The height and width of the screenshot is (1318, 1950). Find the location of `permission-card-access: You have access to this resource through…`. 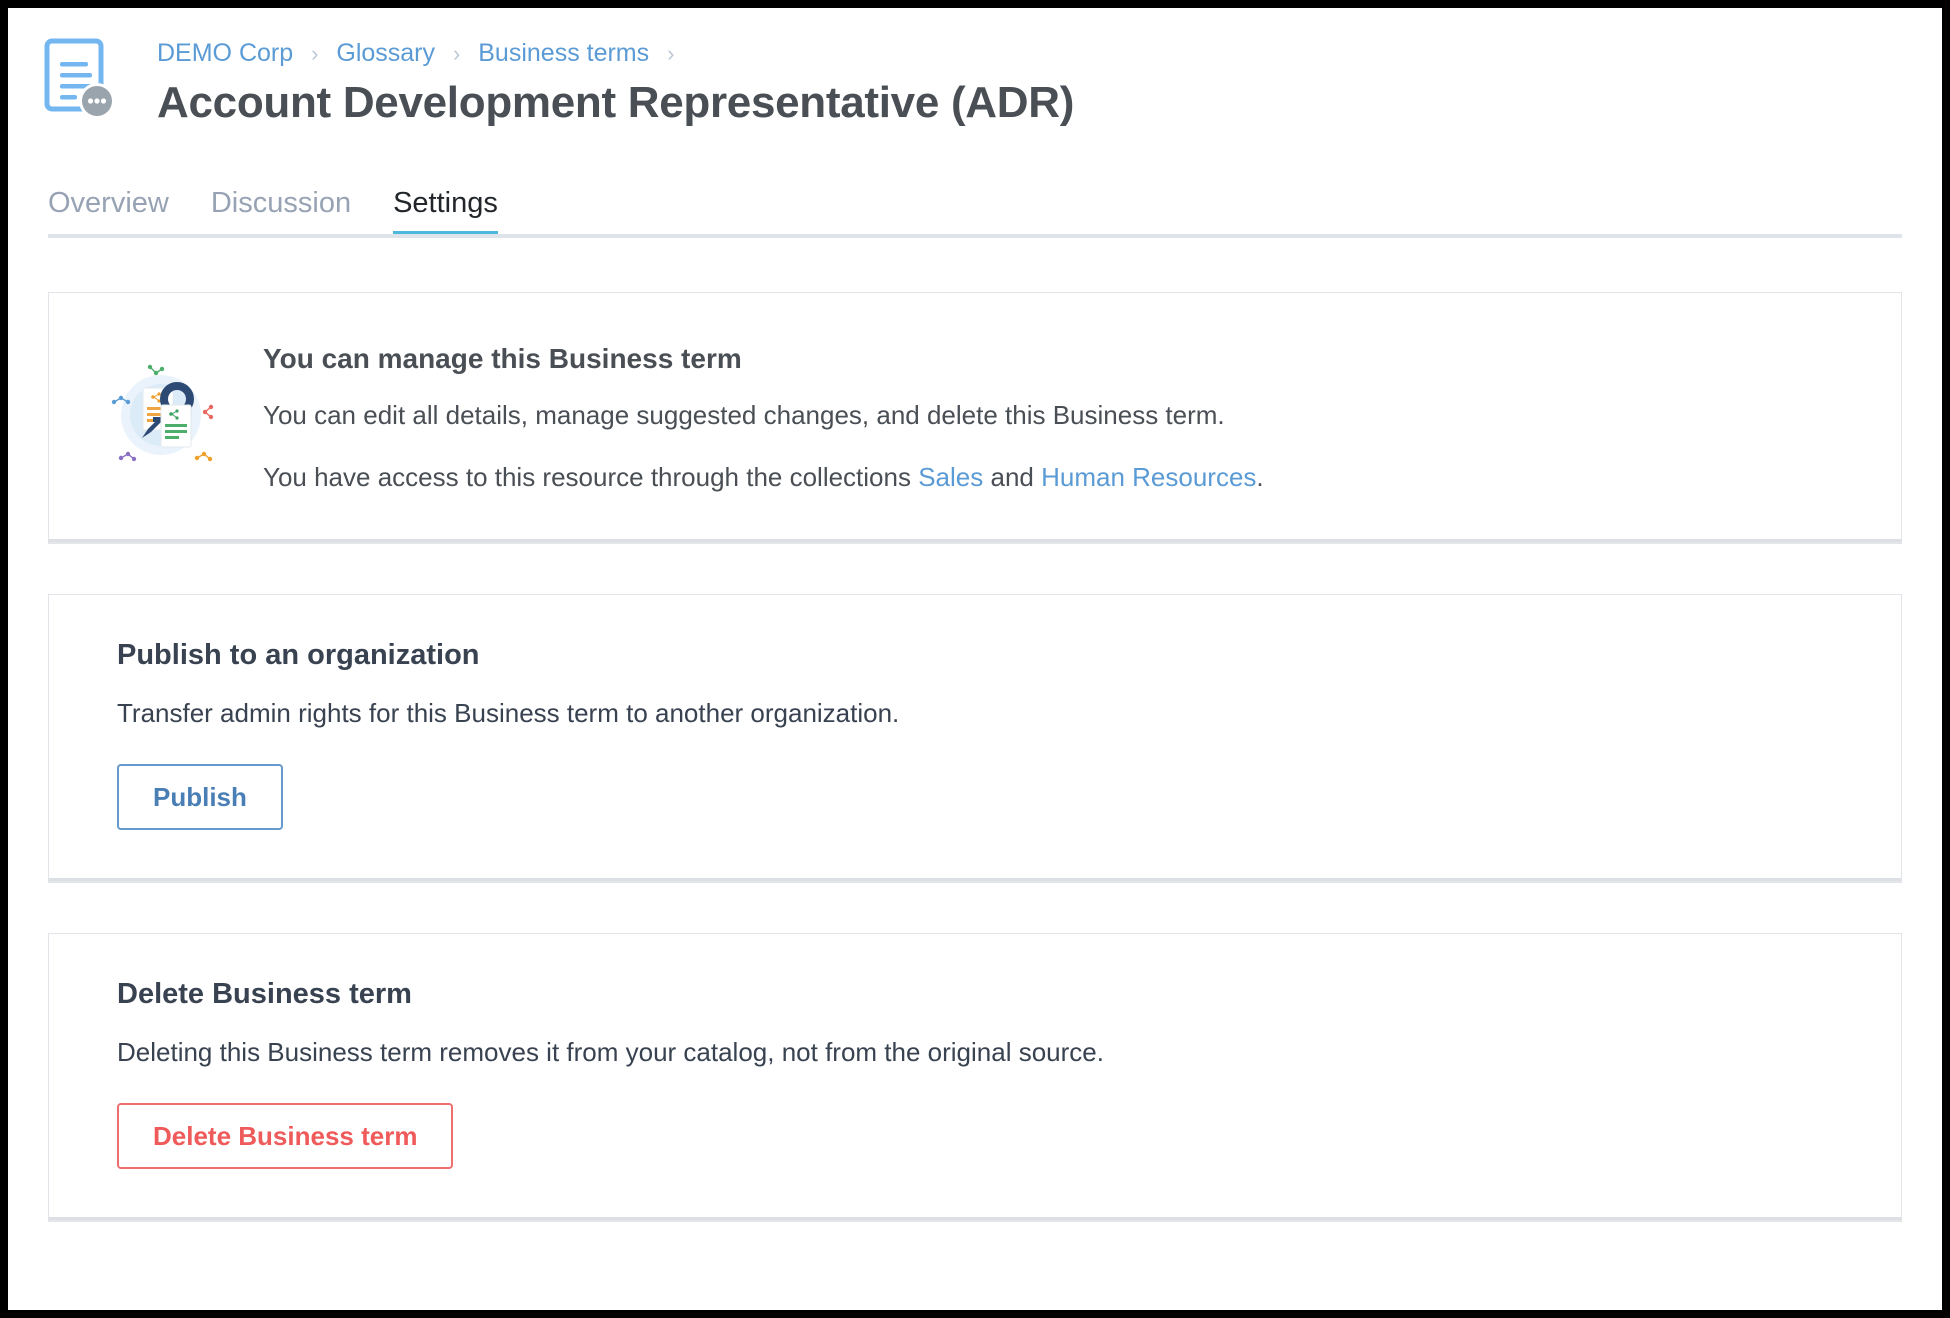

permission-card-access: You have access to this resource through… is located at coordinates (763, 477).